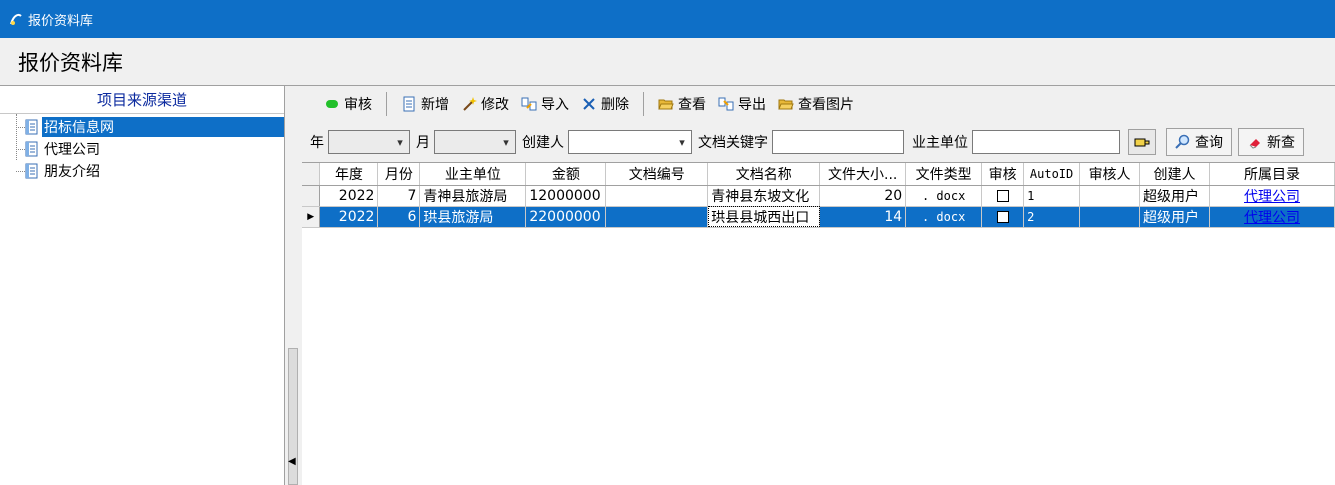 The image size is (1335, 485). I want to click on delete-x-icon, so click(589, 104).